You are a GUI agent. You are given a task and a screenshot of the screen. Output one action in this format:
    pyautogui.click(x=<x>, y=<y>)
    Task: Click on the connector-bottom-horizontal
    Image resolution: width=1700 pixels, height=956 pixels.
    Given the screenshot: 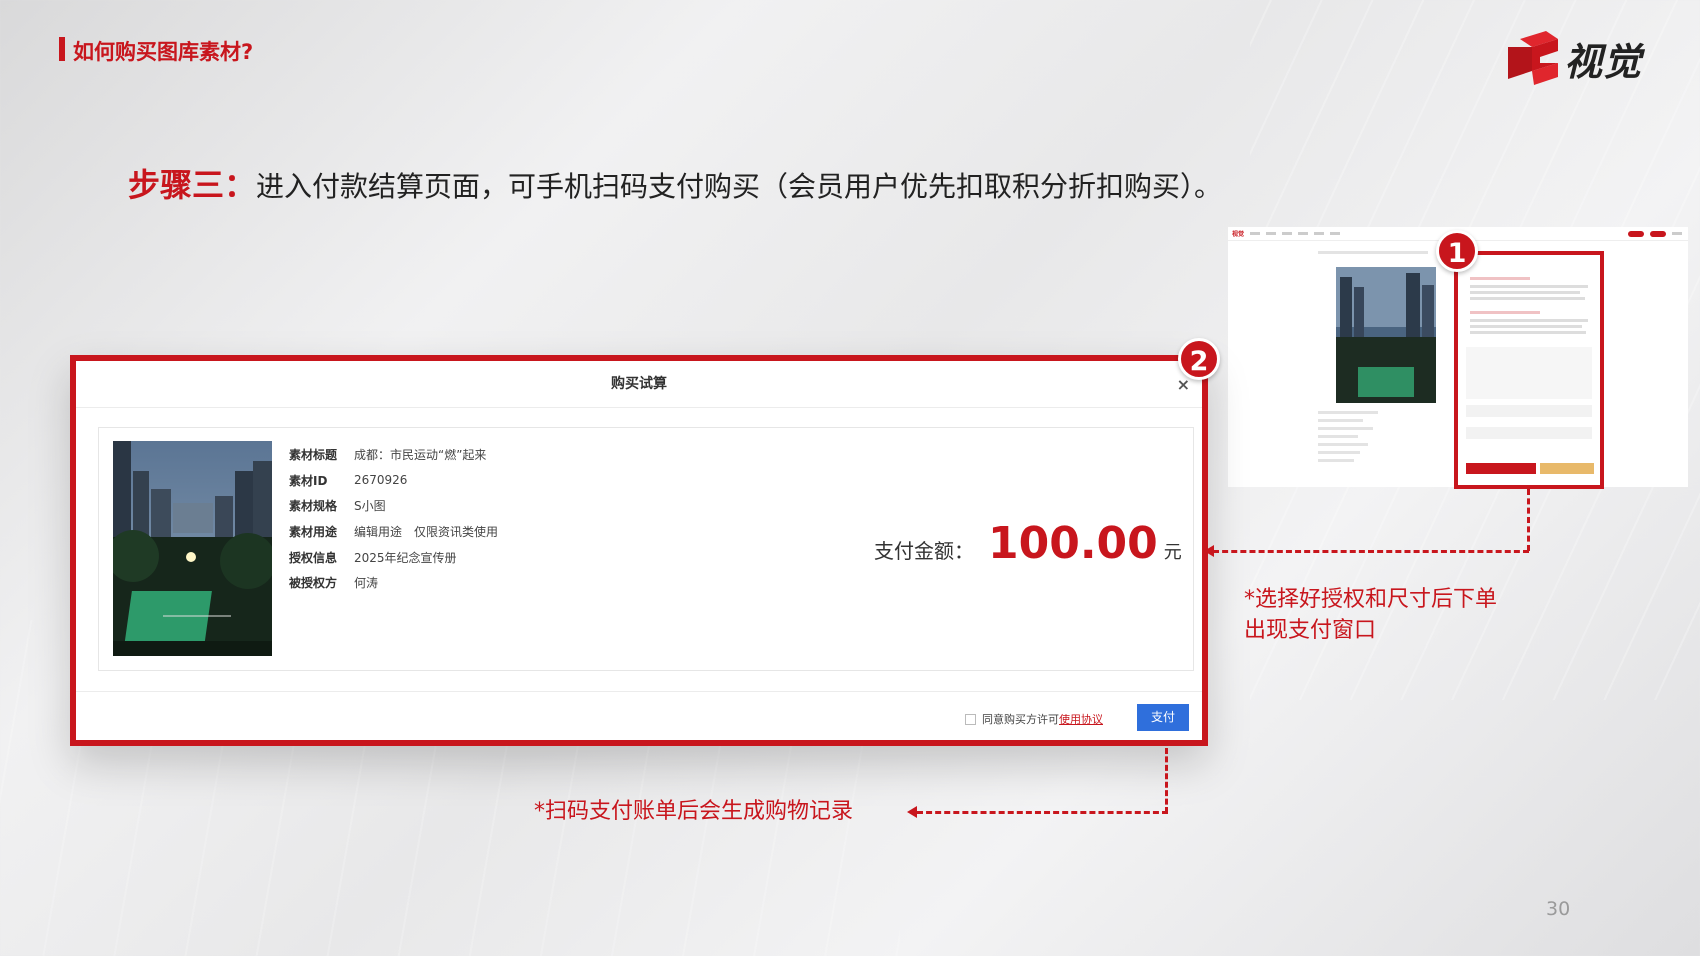 What is the action you would take?
    pyautogui.click(x=1042, y=812)
    